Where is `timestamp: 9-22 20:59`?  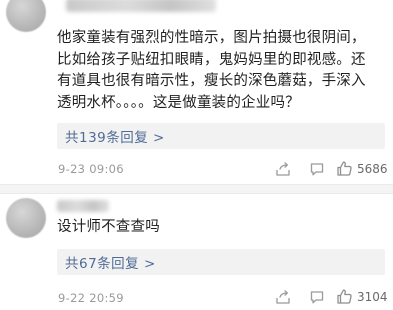 timestamp: 9-22 20:59 is located at coordinates (91, 298).